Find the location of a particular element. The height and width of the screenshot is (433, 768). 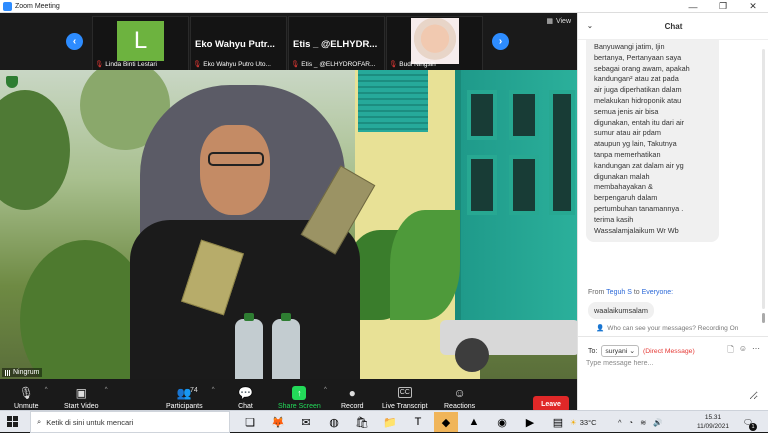

grid-icon: ▦ is located at coordinates (549, 21).